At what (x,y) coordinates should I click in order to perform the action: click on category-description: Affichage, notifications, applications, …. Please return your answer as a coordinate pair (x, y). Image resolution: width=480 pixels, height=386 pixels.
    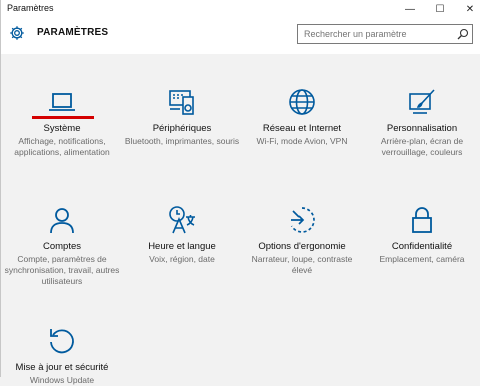
    Looking at the image, I should click on (62, 146).